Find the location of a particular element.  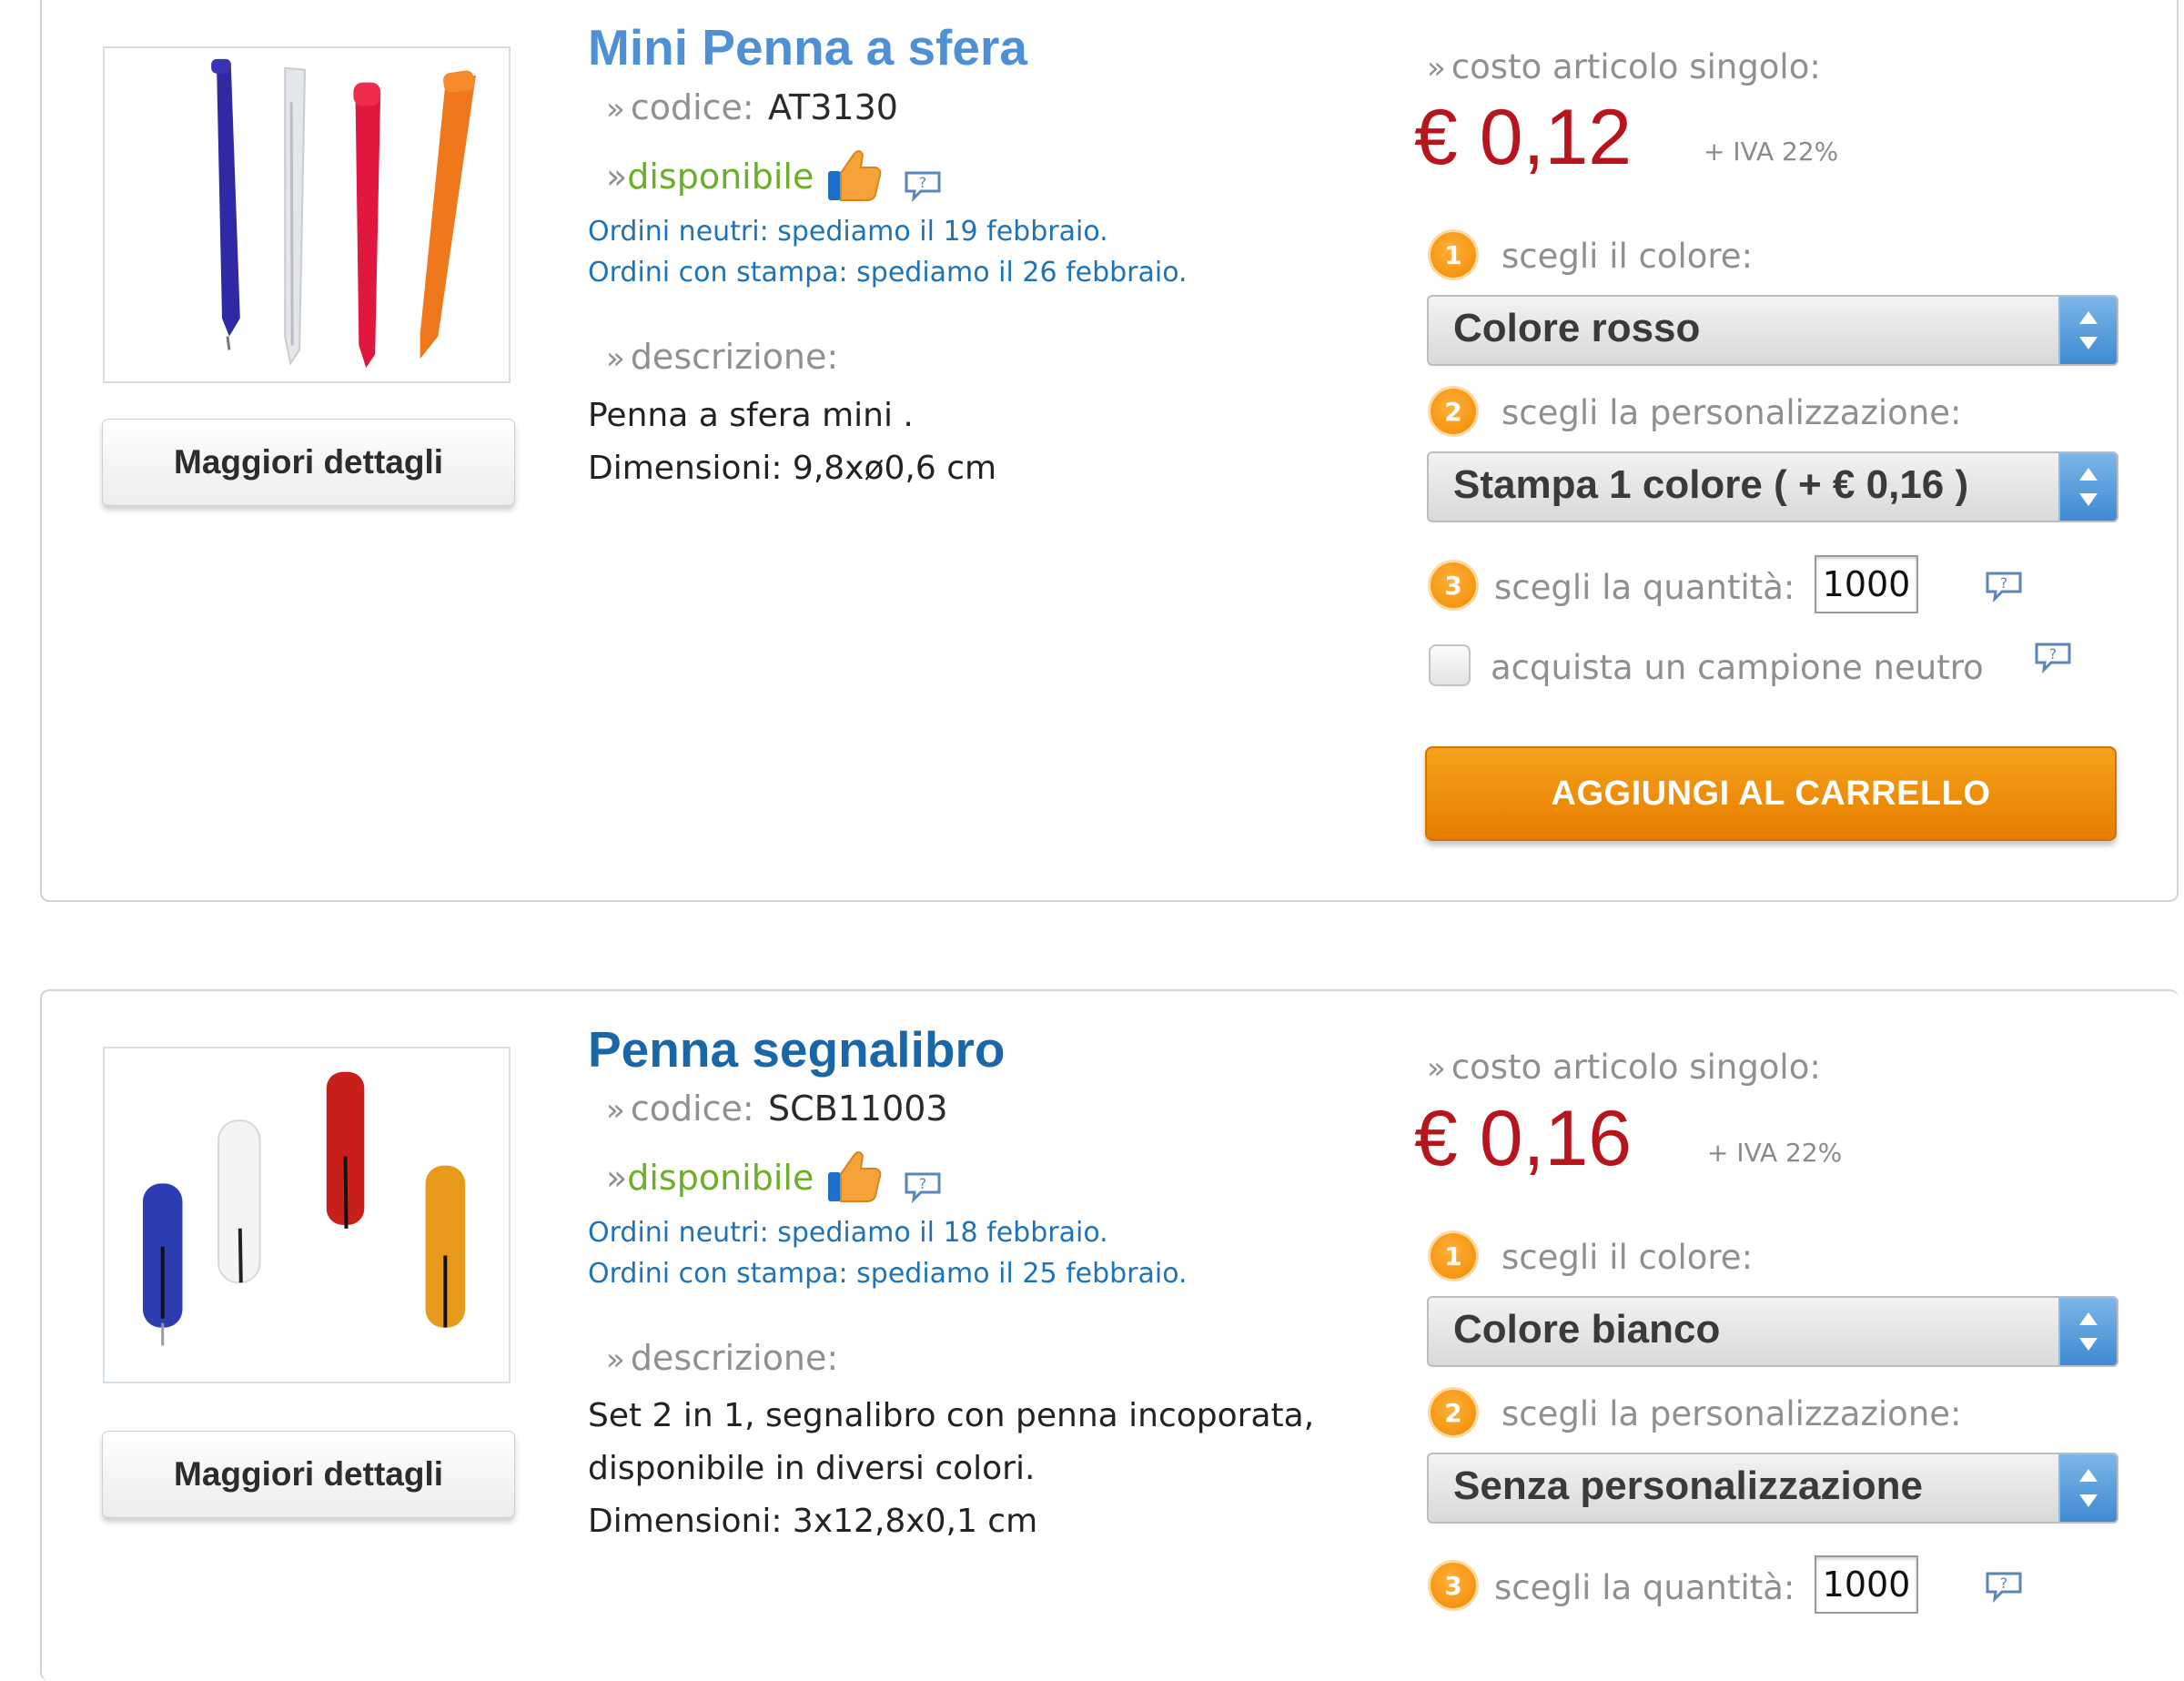

customization-select-value: Senza personalizzazione is located at coordinates (1688, 1485).